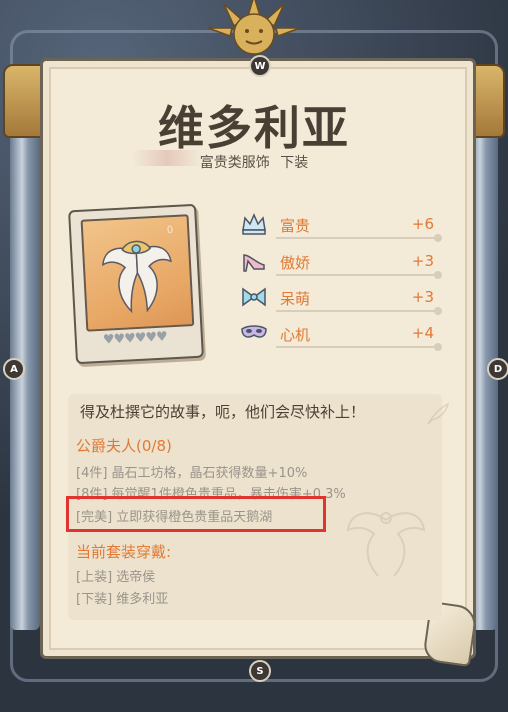 The height and width of the screenshot is (712, 508). I want to click on compass-north-label: W, so click(260, 66).